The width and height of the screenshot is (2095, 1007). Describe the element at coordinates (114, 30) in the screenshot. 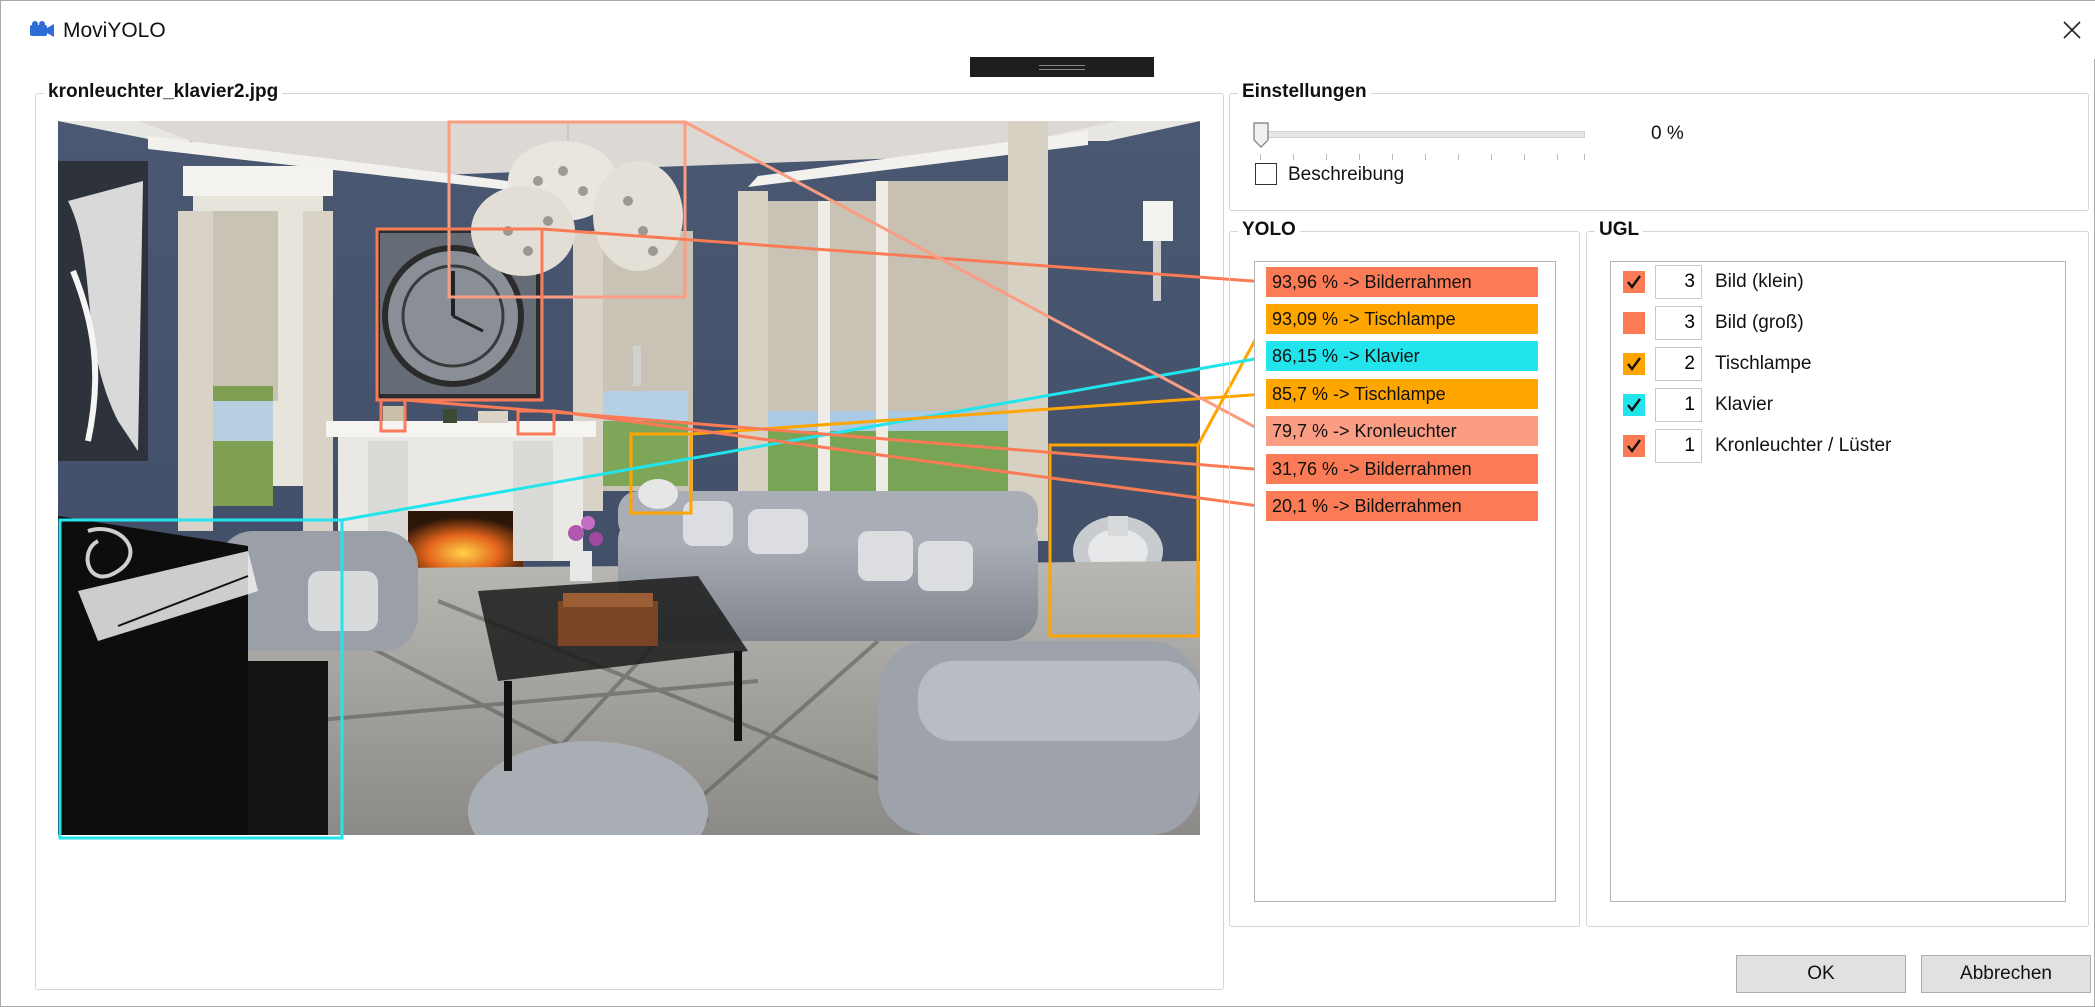

I see `window-title: MoviYOLO` at that location.